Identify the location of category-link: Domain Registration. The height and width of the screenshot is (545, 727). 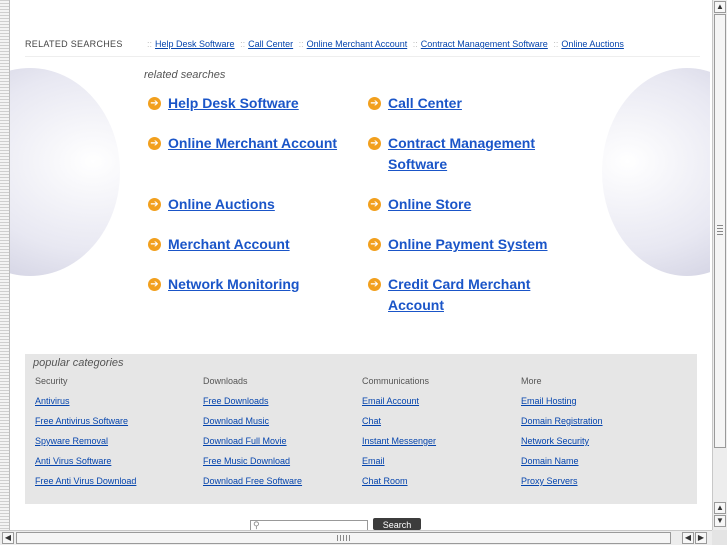
(562, 426).